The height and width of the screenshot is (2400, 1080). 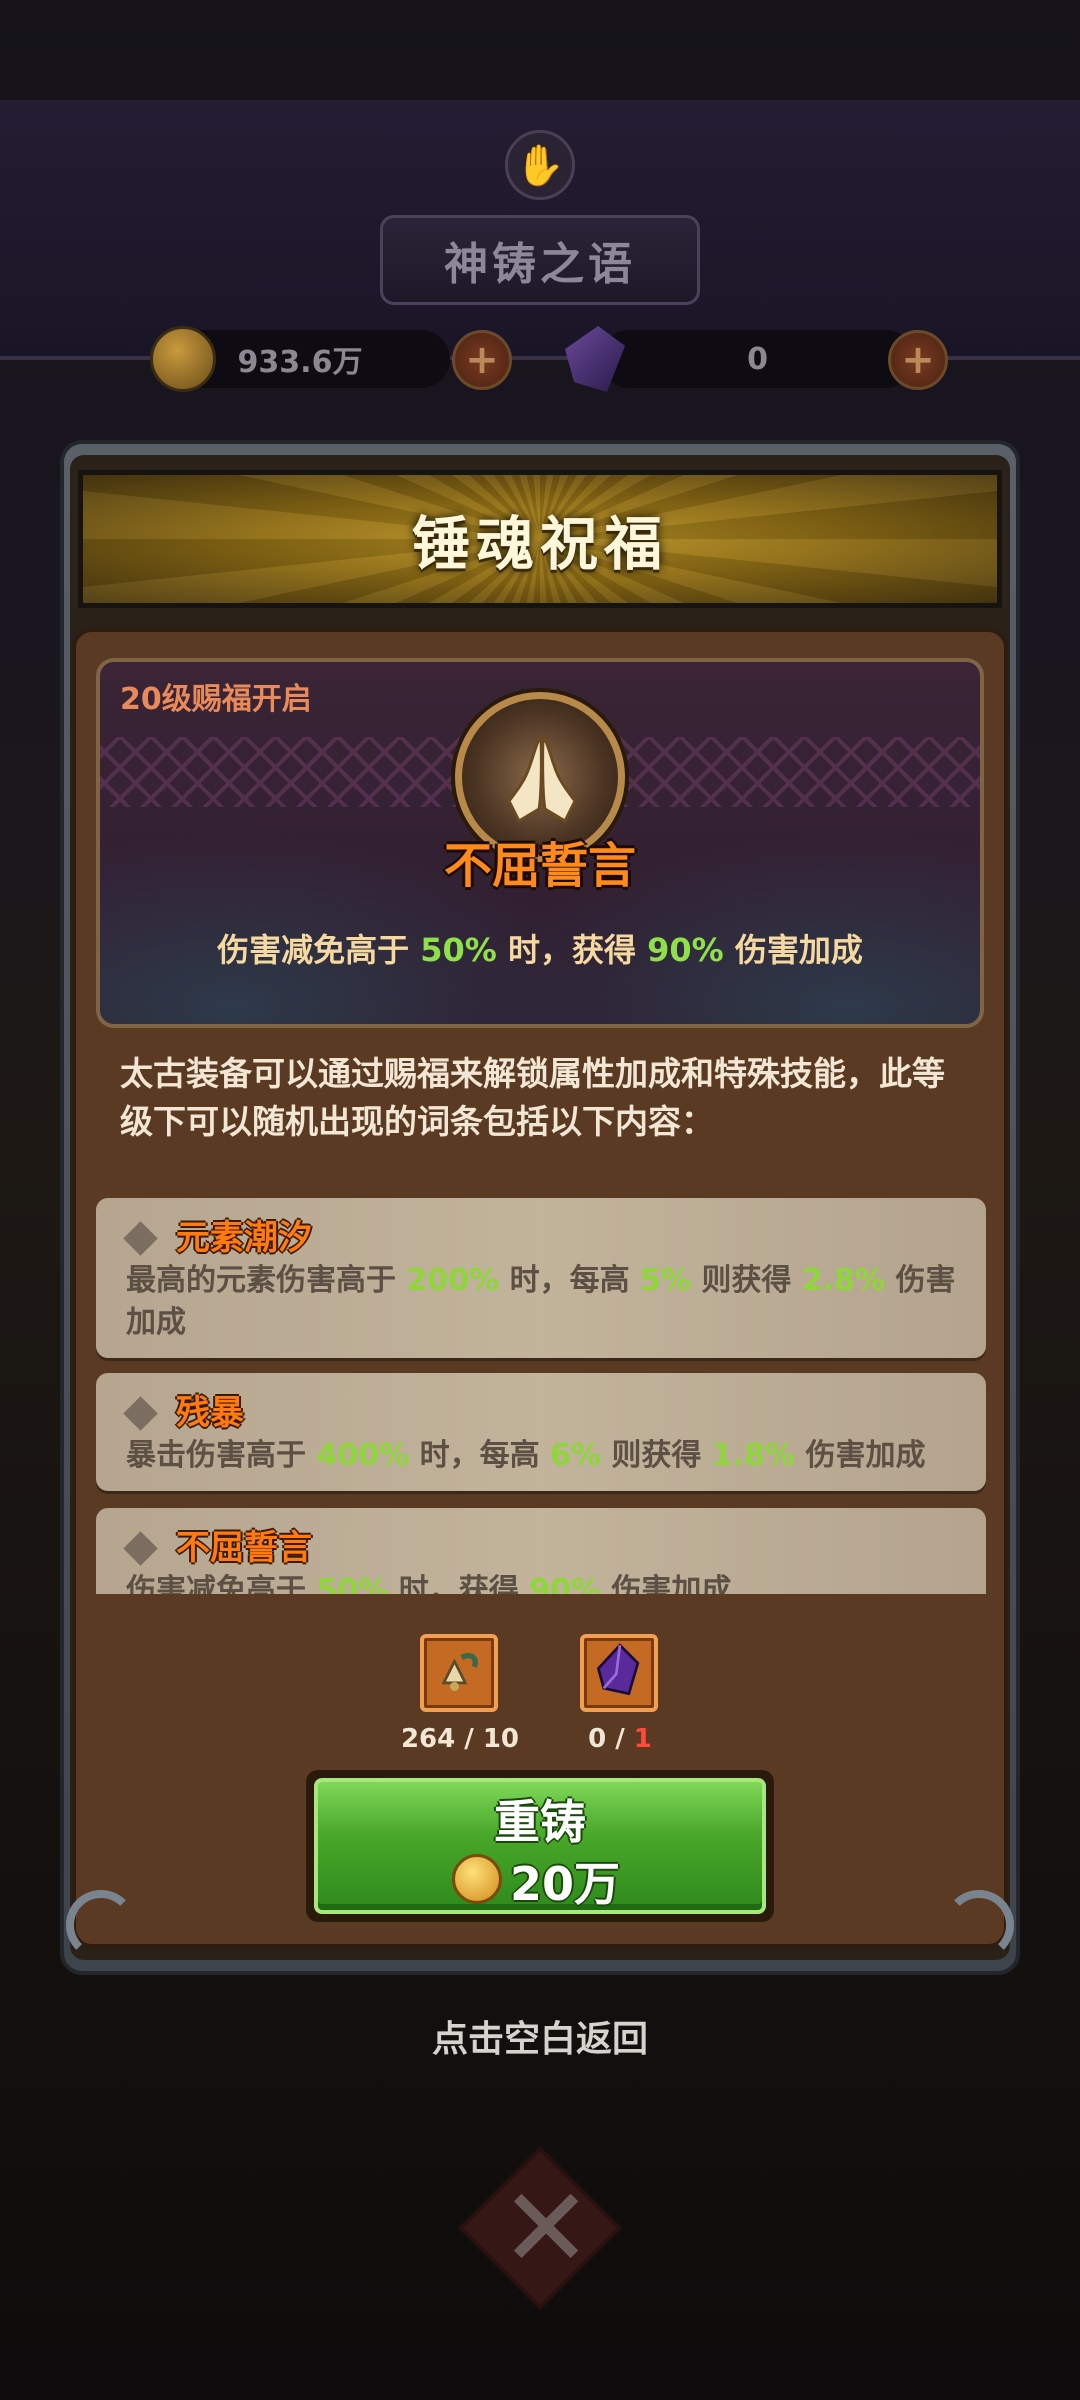 What do you see at coordinates (216, 699) in the screenshot?
I see `unlock-level-text: 20级赐福开启` at bounding box center [216, 699].